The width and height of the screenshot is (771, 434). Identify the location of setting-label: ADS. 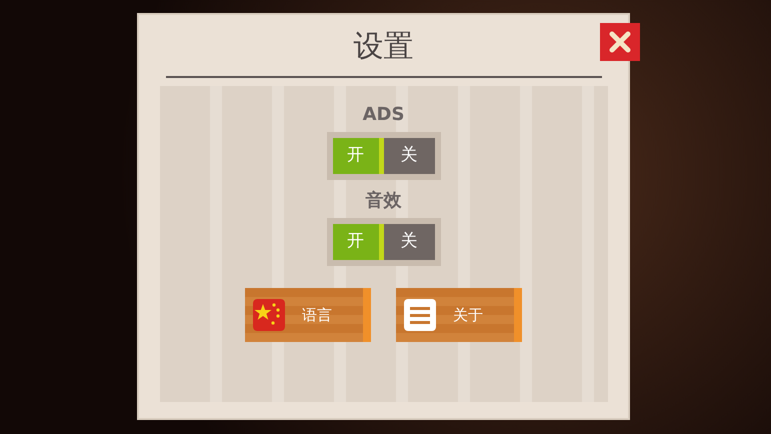
(383, 115).